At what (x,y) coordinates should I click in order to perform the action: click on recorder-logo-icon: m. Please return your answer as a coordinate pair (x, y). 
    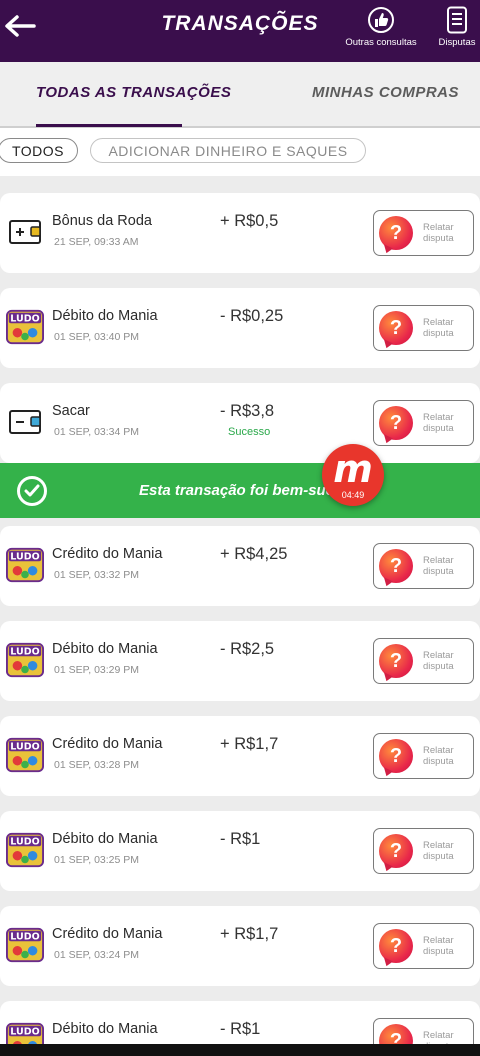
    Looking at the image, I should click on (353, 469).